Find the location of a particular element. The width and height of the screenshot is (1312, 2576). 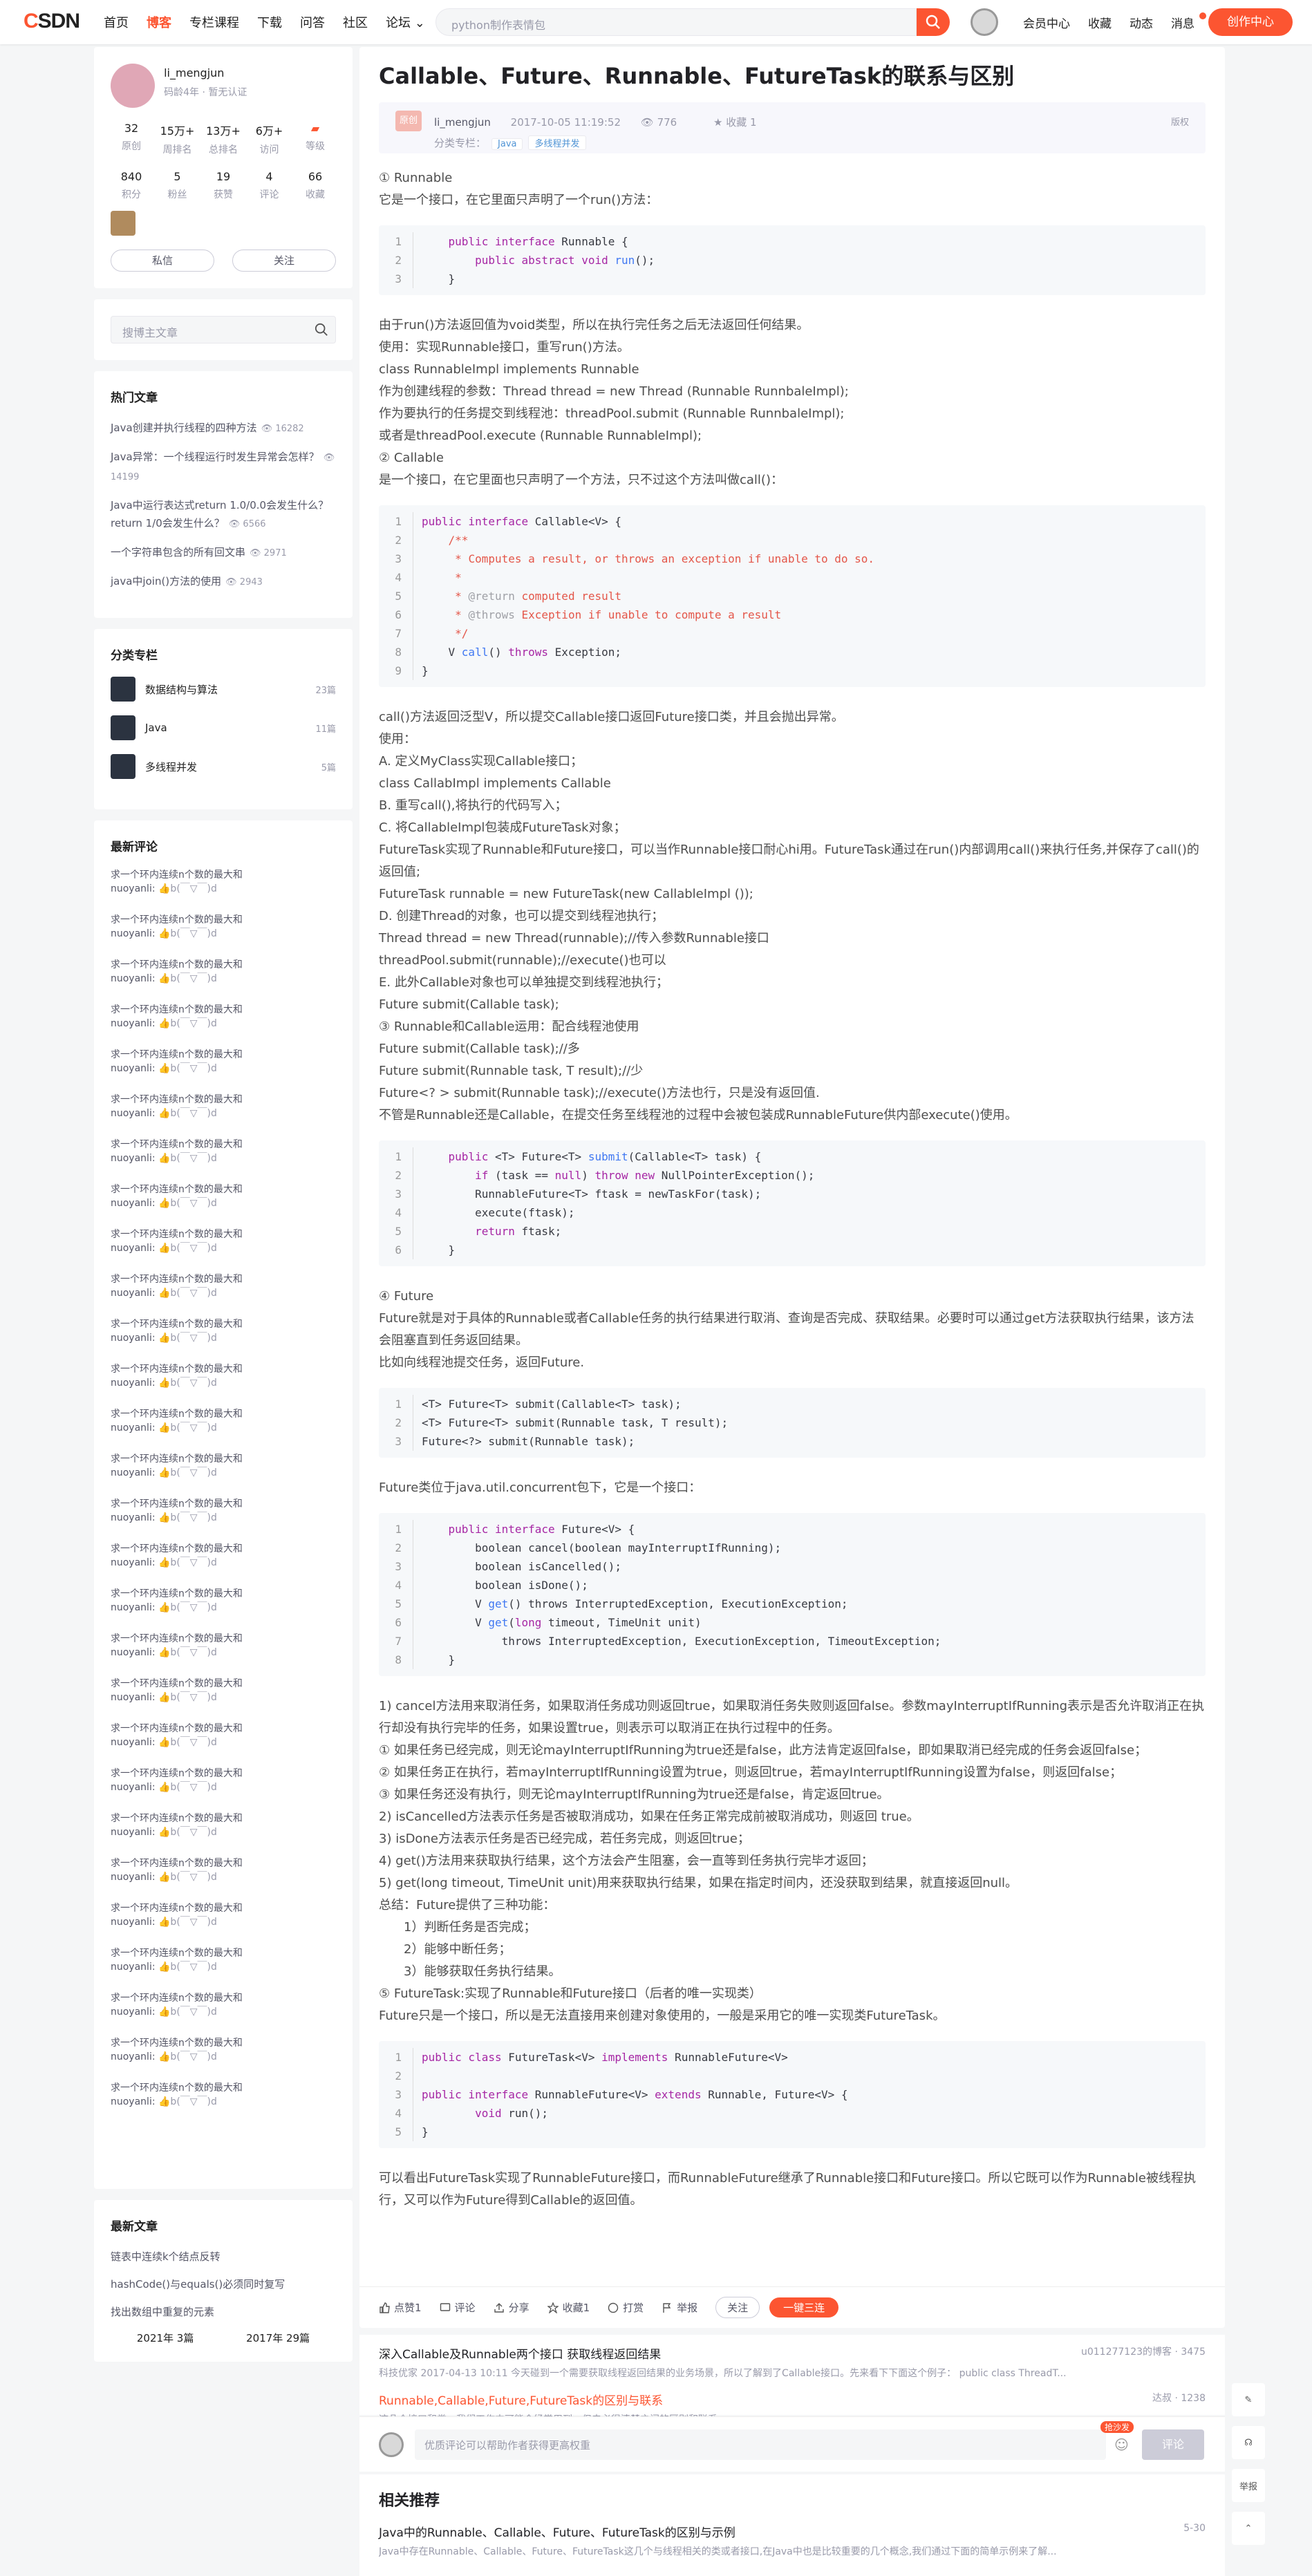

column-item: Java 11篇 is located at coordinates (223, 727).